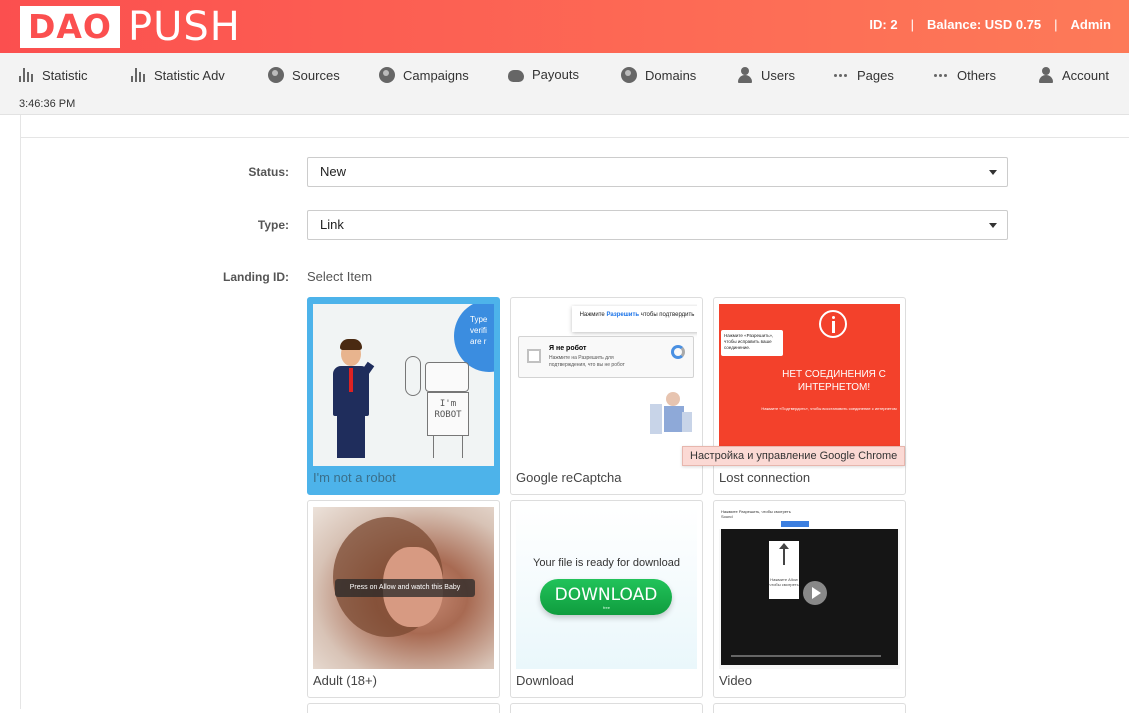 Image resolution: width=1129 pixels, height=713 pixels. What do you see at coordinates (606, 563) in the screenshot?
I see `ready-text: Your file is ready for download` at bounding box center [606, 563].